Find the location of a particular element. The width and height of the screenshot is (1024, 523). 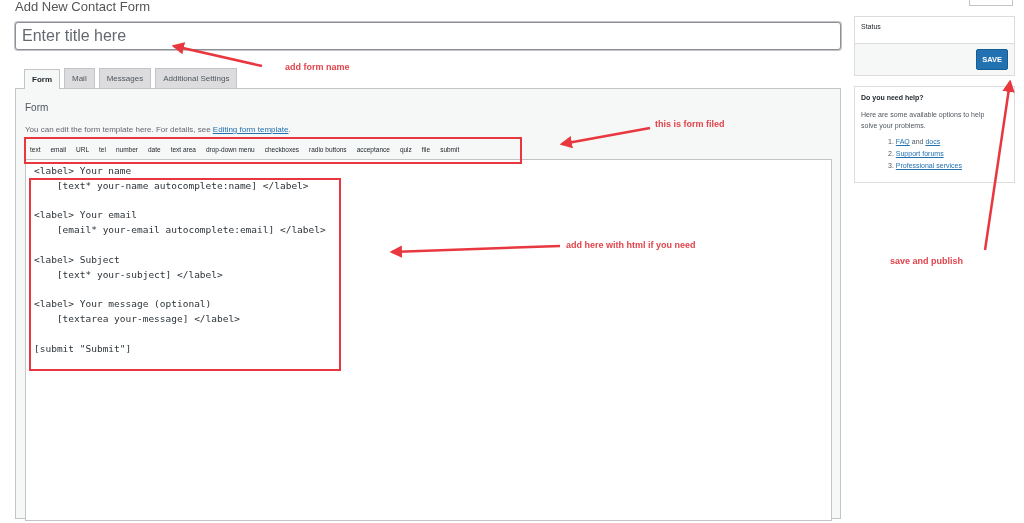

annotation-note: save and publish is located at coordinates (927, 261).